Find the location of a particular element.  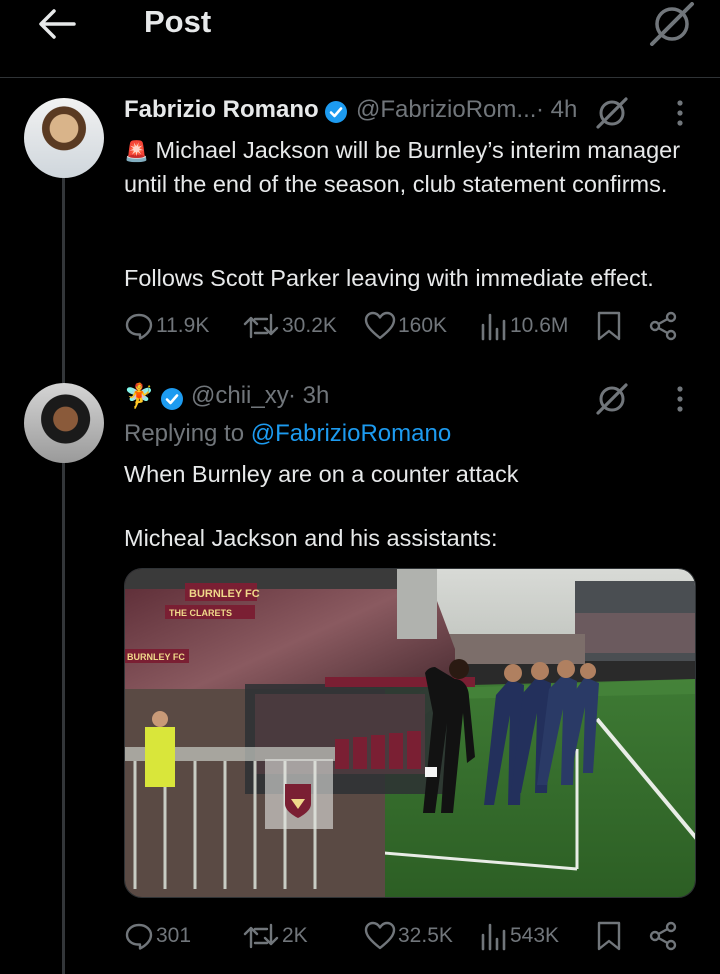

like-count: 160K is located at coordinates (423, 325).